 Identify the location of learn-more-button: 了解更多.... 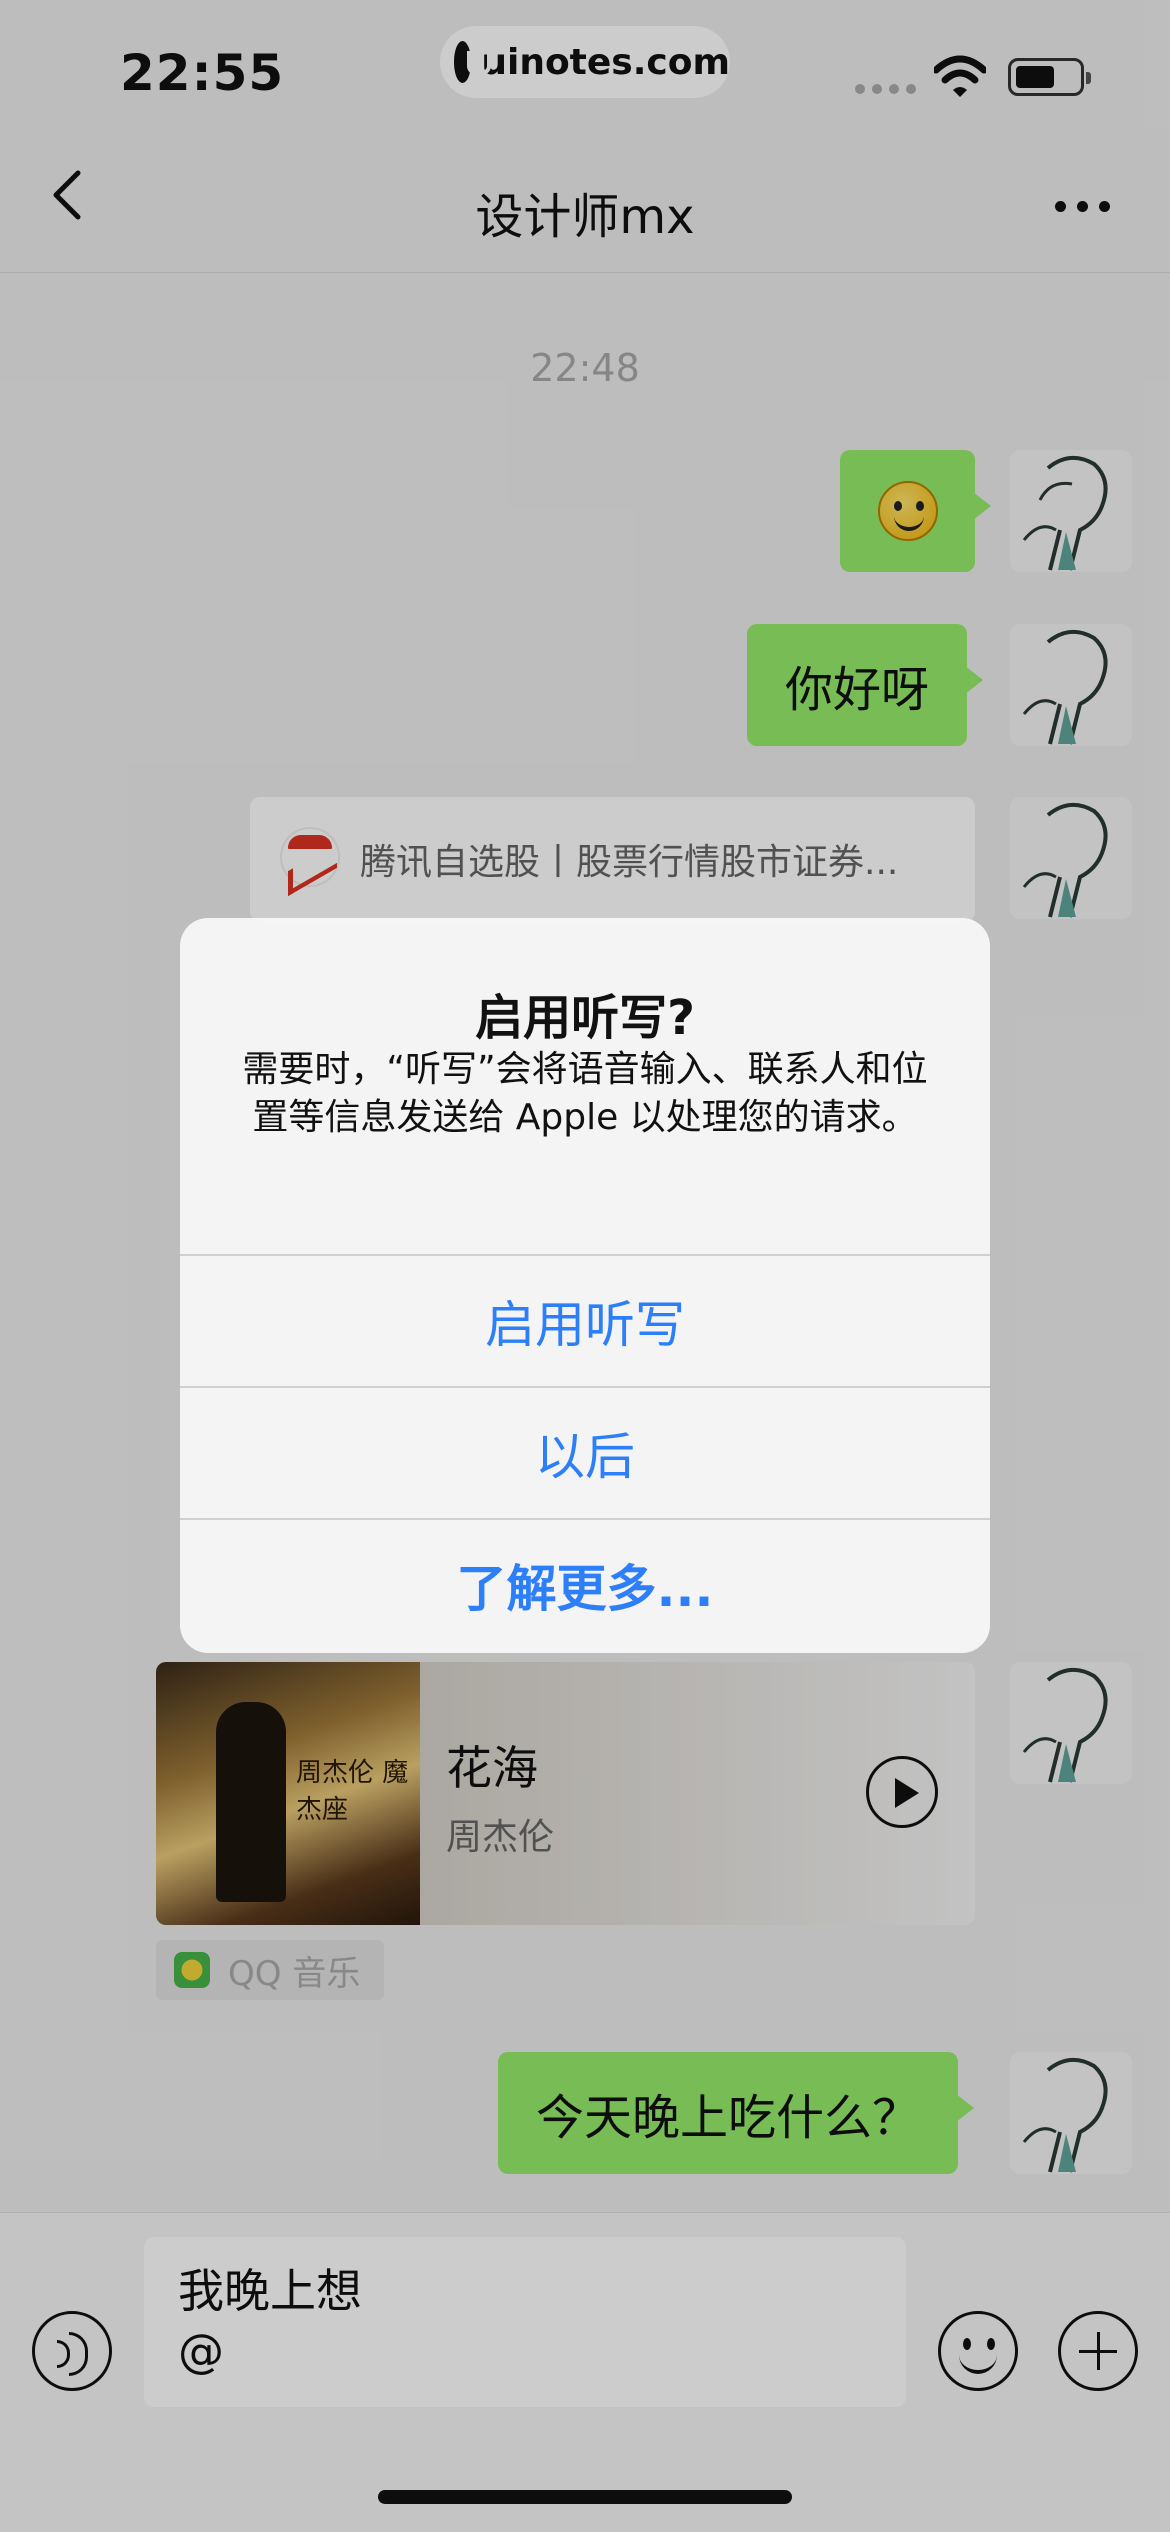
(585, 1584).